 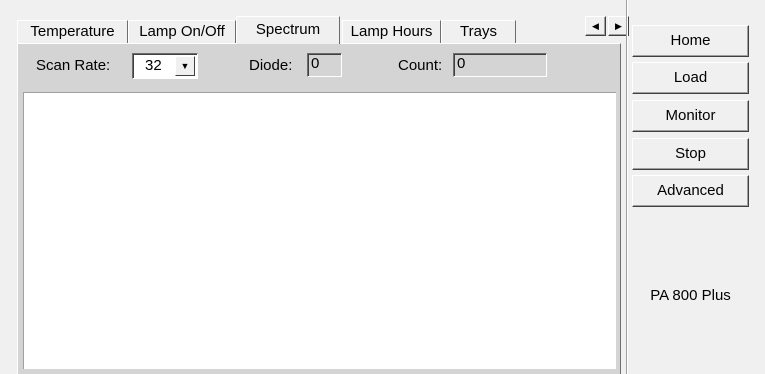 What do you see at coordinates (182, 31) in the screenshot?
I see `tab-lamp-on-off: Lamp On/Off` at bounding box center [182, 31].